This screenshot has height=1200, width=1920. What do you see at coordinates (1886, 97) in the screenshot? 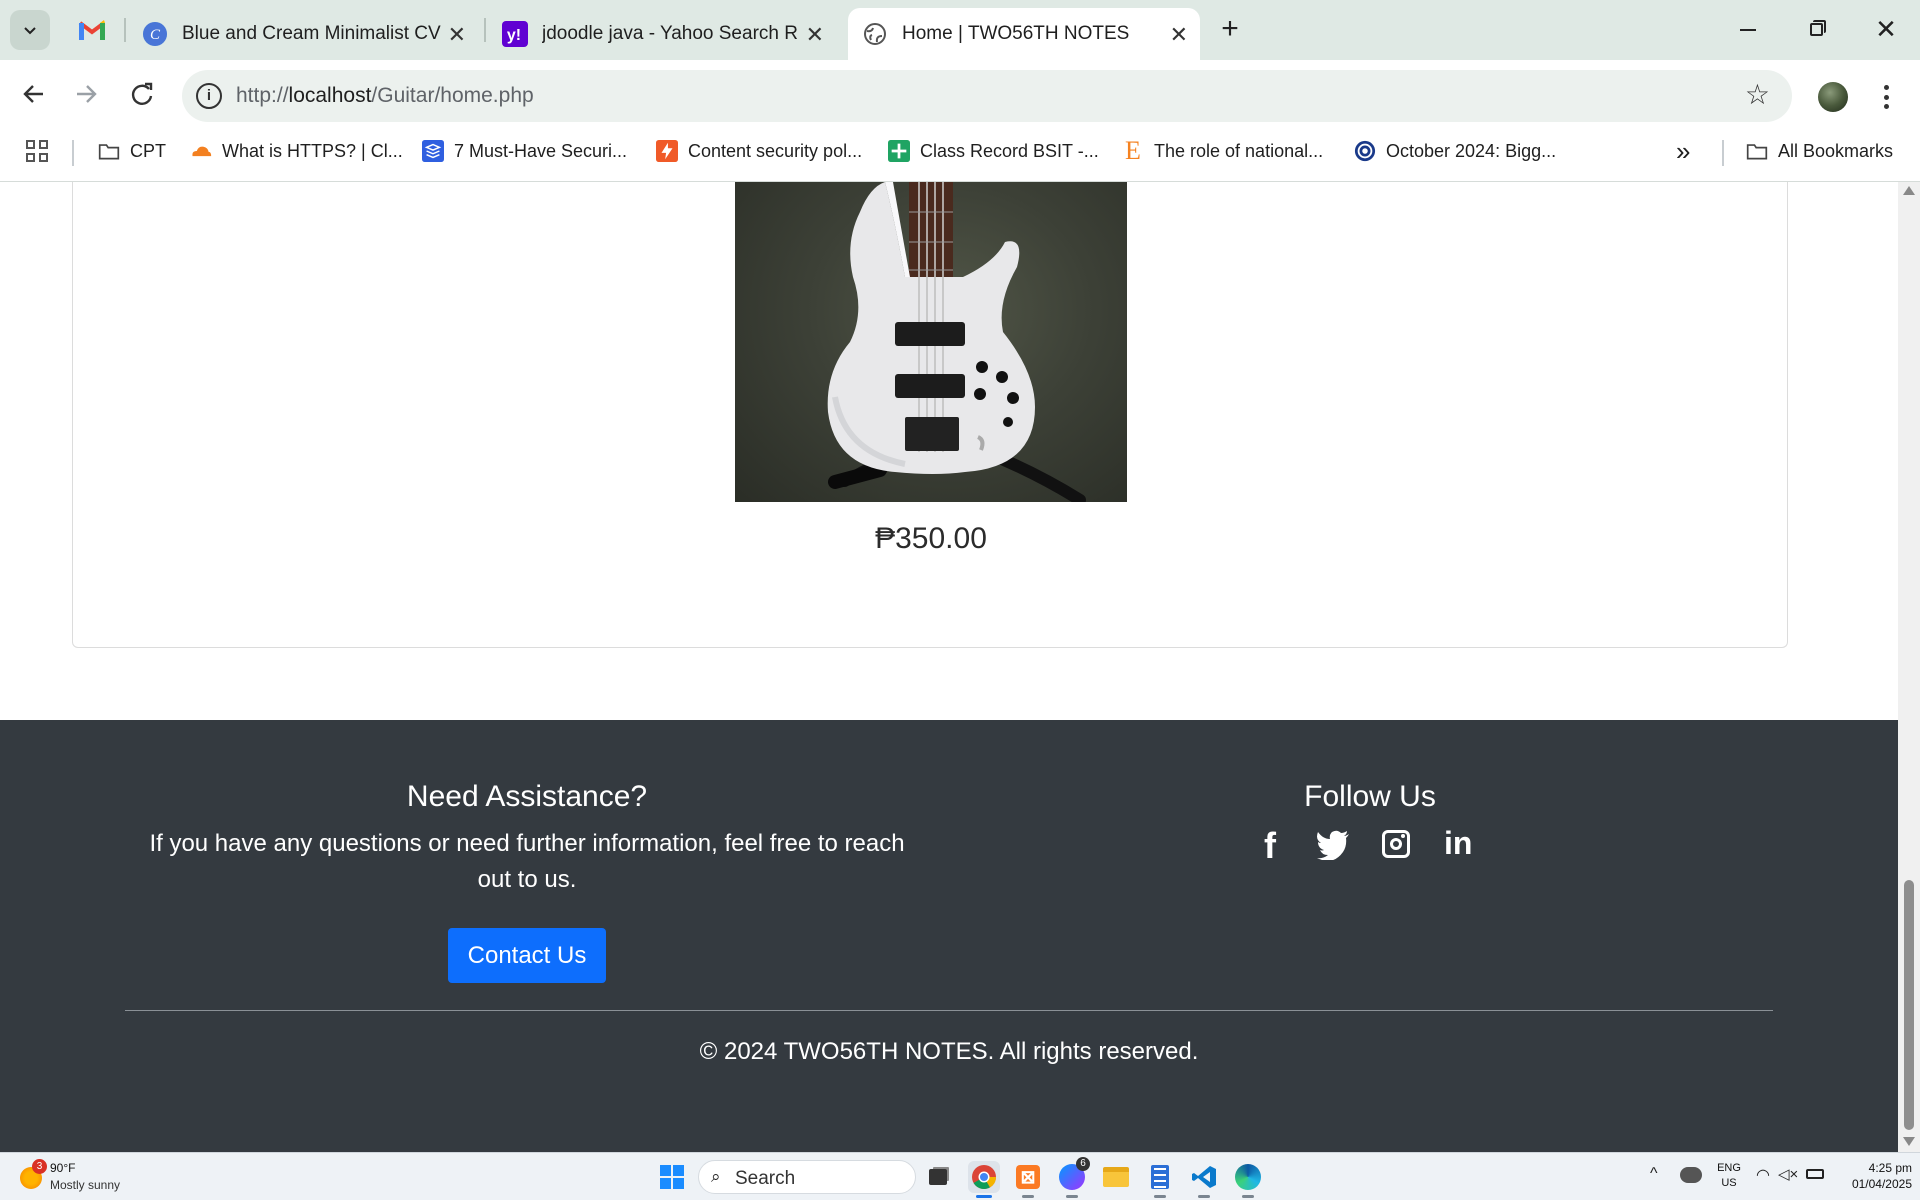
I see `menu-kebab-icon` at bounding box center [1886, 97].